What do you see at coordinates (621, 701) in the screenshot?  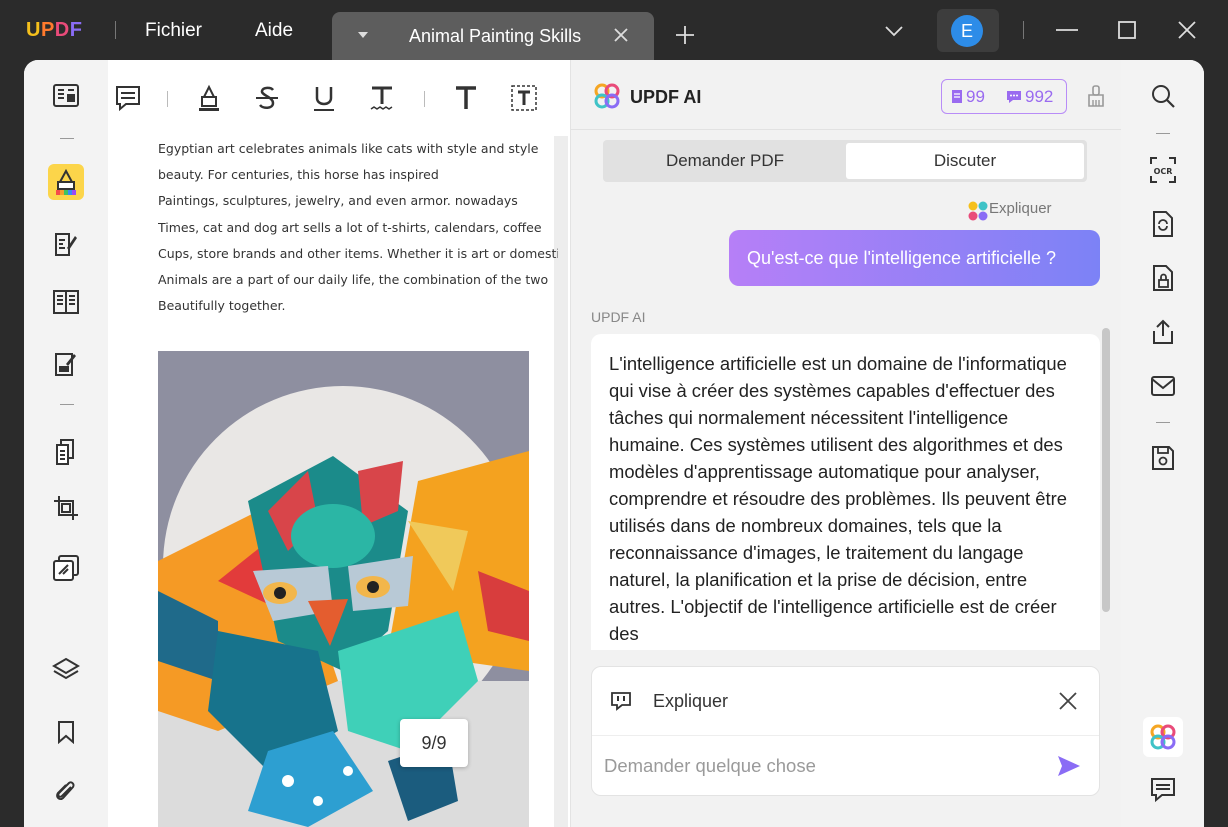 I see `explain-bubble-icon` at bounding box center [621, 701].